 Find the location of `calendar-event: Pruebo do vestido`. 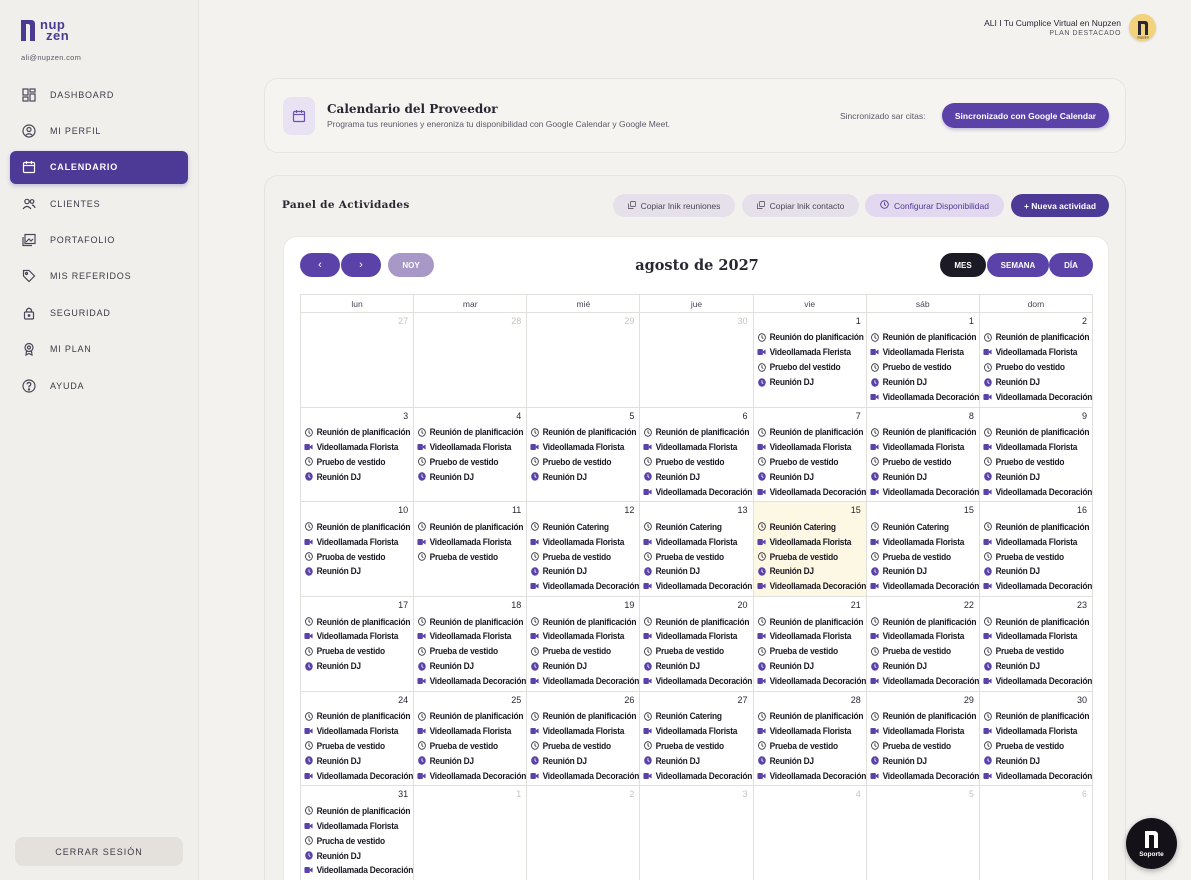

calendar-event: Pruebo do vestido is located at coordinates (1037, 367).